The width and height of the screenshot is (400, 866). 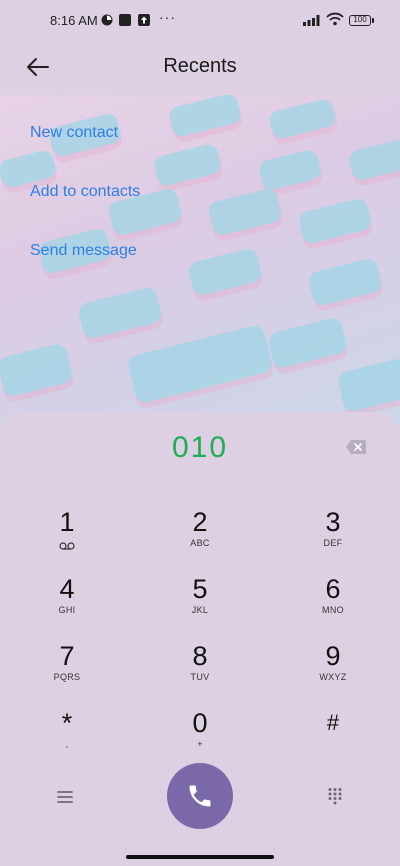 What do you see at coordinates (333, 737) in the screenshot?
I see `key-hash: #` at bounding box center [333, 737].